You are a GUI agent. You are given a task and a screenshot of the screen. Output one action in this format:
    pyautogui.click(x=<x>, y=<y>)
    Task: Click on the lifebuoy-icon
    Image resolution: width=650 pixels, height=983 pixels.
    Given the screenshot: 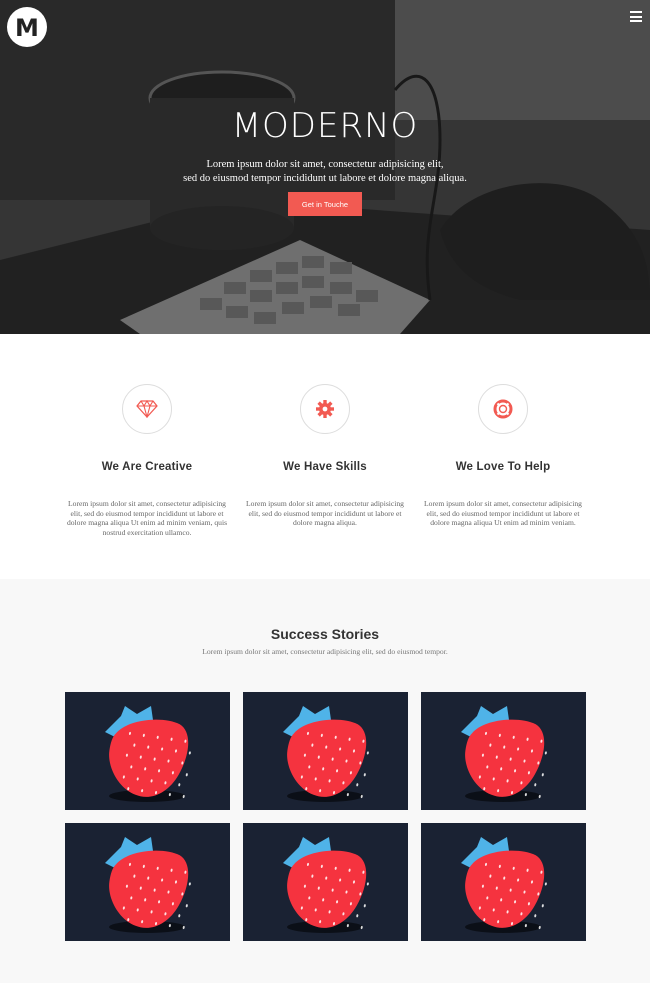 What is the action you would take?
    pyautogui.click(x=503, y=409)
    